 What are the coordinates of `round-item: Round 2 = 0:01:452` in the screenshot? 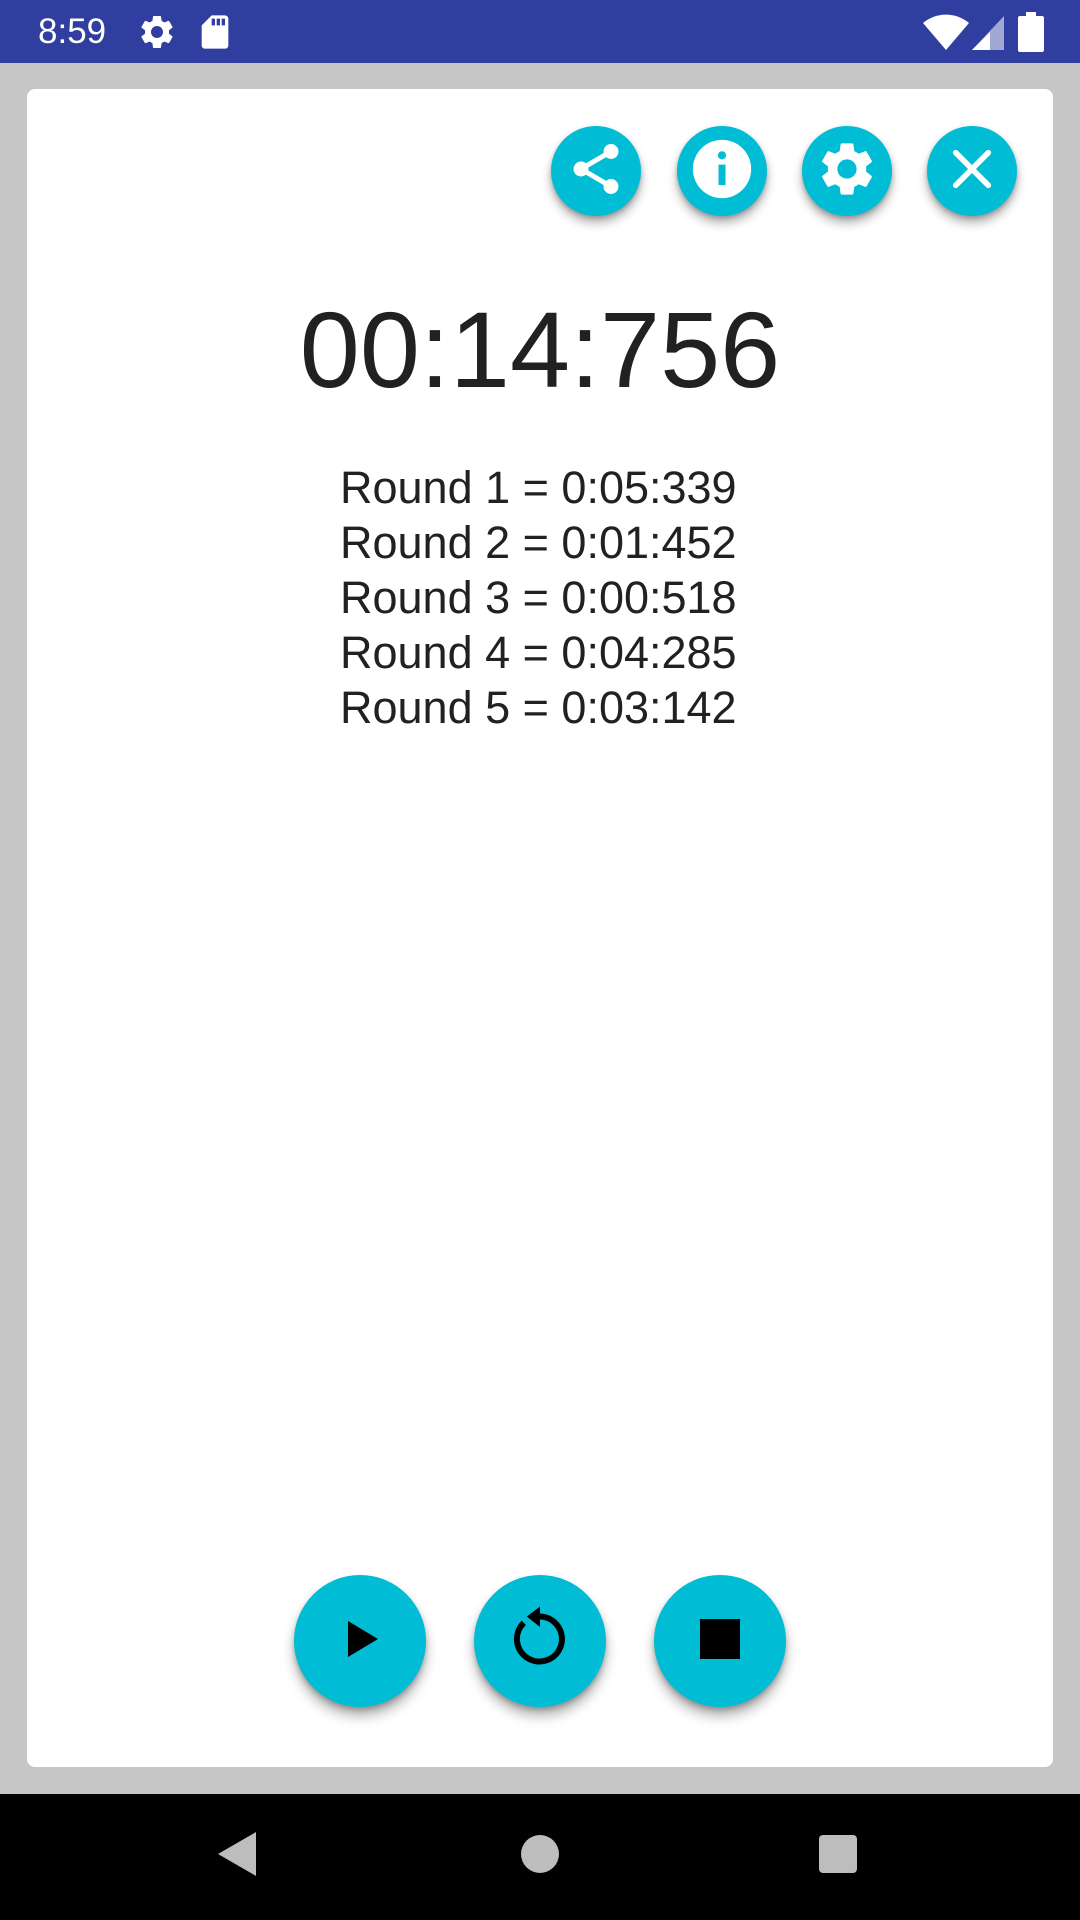 It's located at (538, 542).